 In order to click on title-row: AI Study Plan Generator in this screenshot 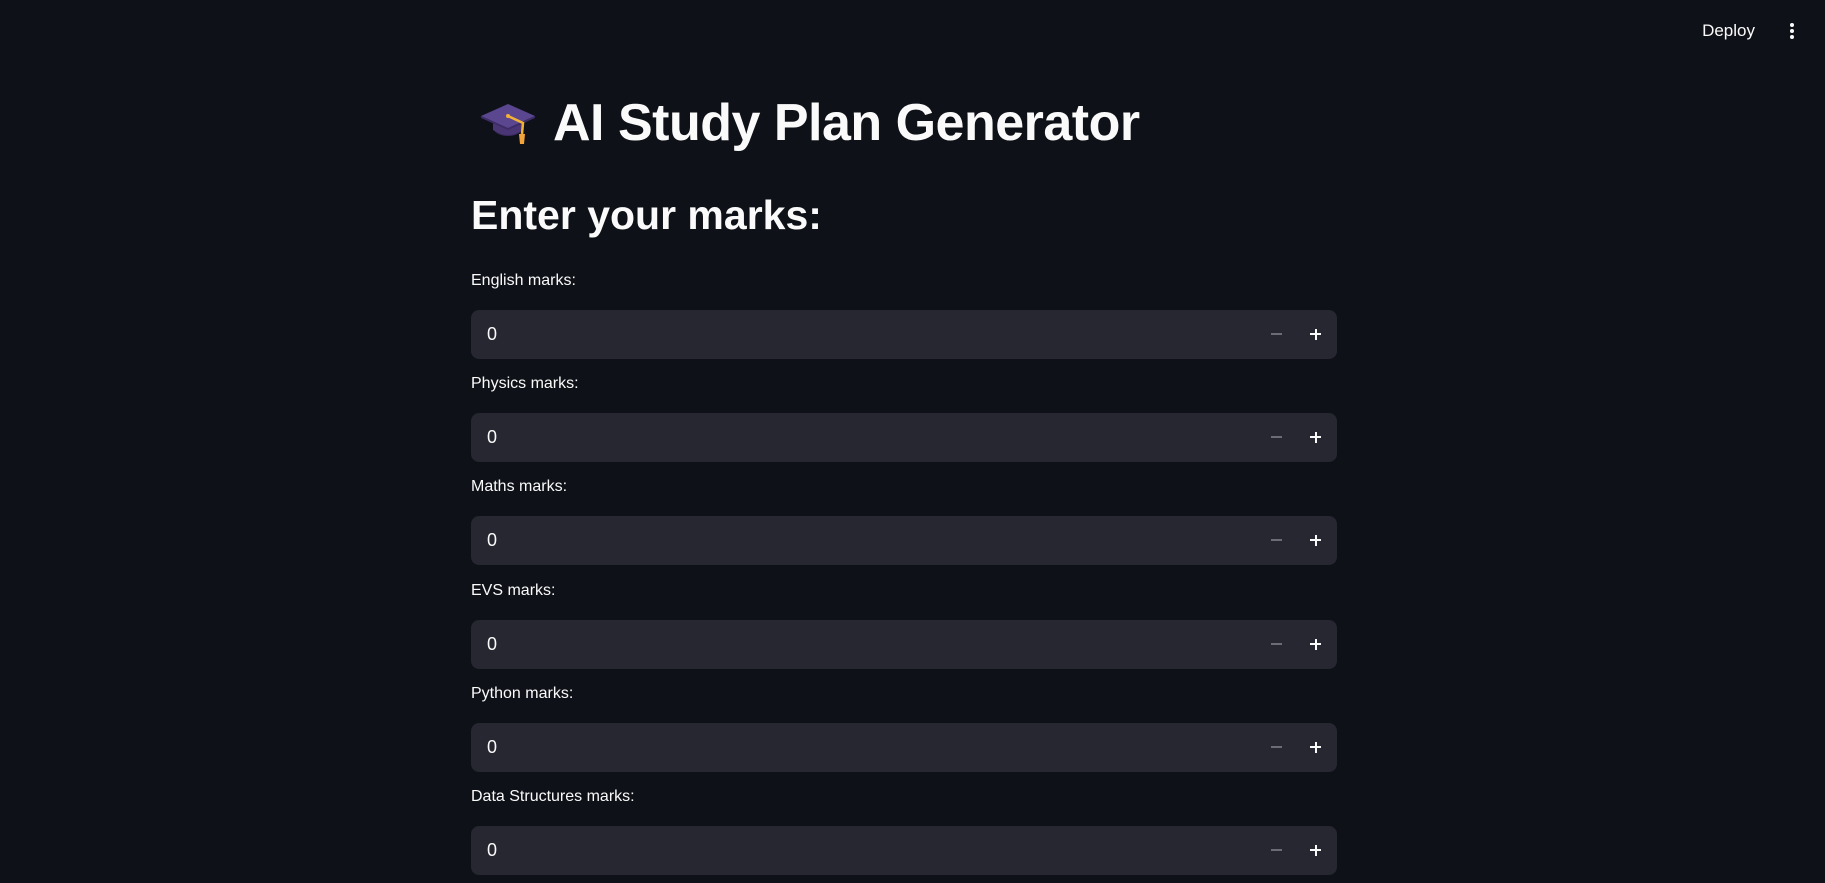, I will do `click(809, 123)`.